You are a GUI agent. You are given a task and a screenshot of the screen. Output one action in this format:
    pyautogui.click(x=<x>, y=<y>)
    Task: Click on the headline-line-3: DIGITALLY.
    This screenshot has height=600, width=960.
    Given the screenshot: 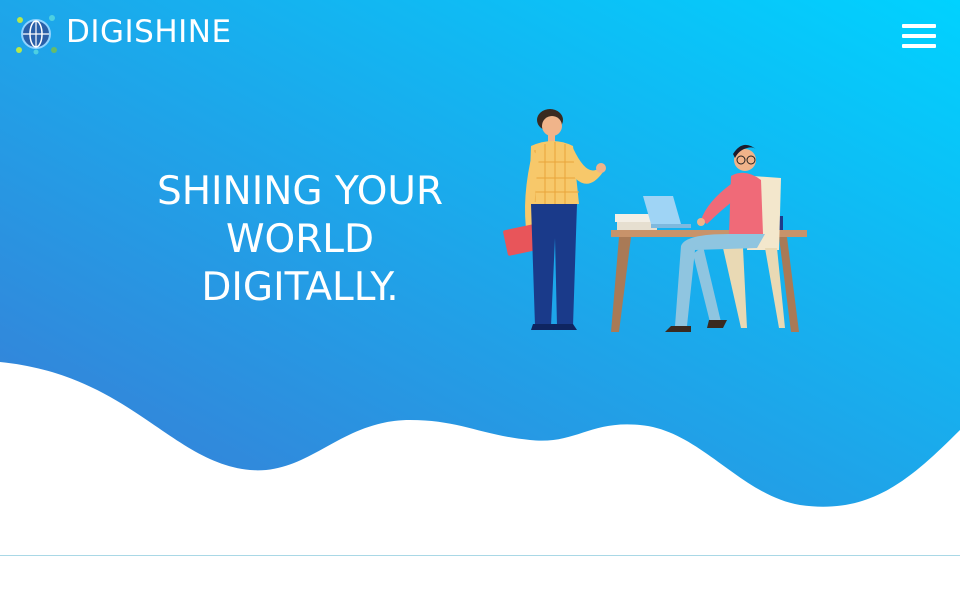 What is the action you would take?
    pyautogui.click(x=300, y=288)
    